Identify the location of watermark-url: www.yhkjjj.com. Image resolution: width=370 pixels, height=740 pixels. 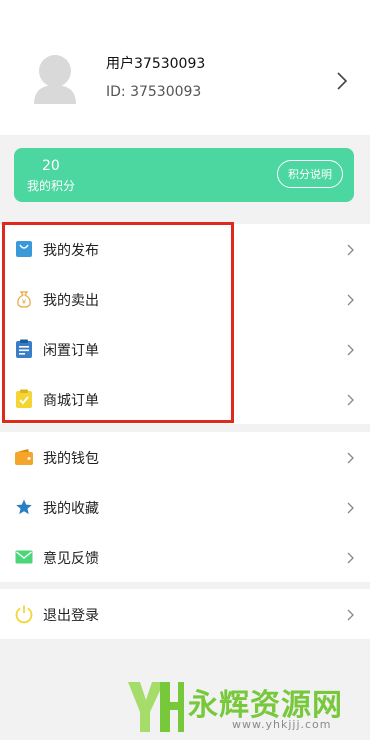
(282, 724).